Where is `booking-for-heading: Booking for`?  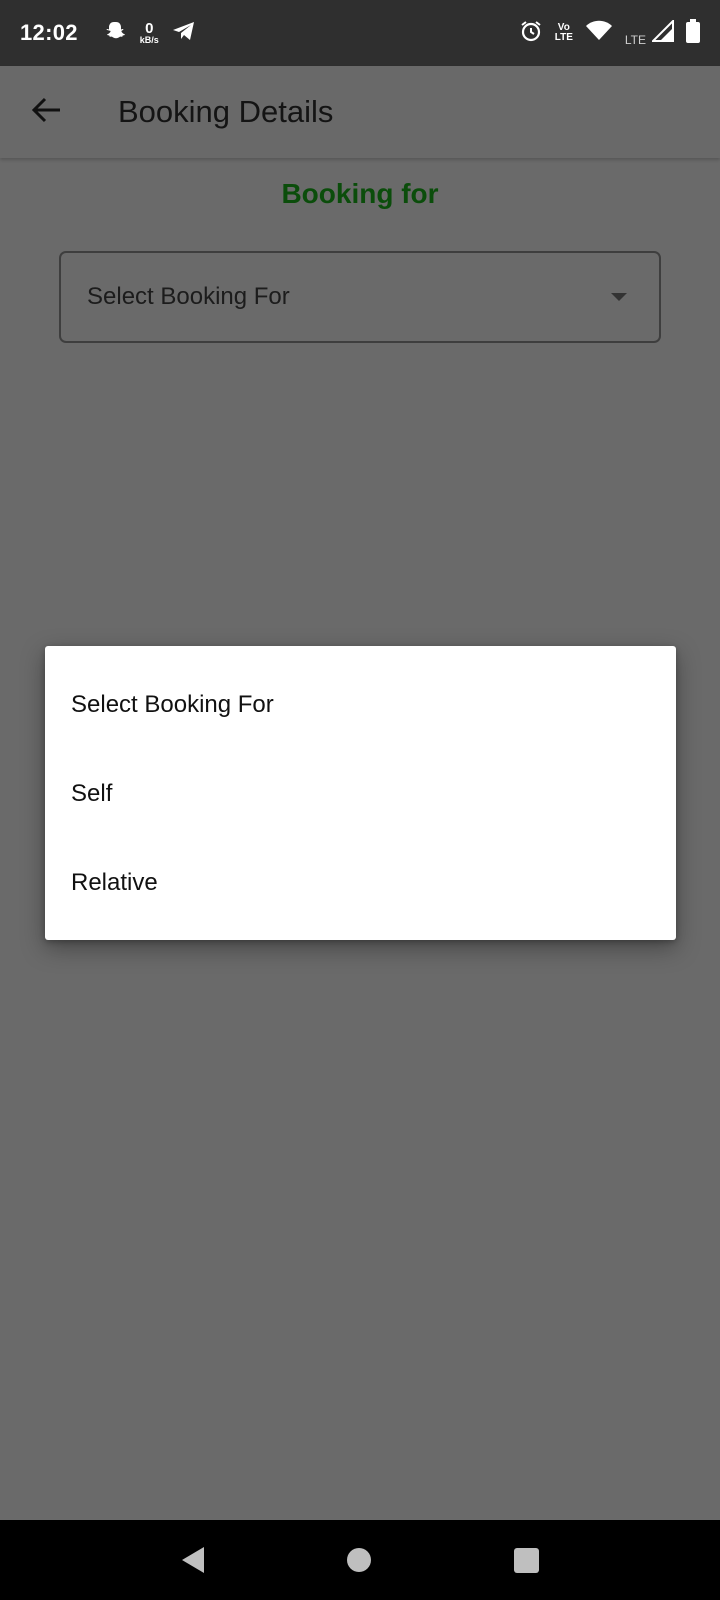 booking-for-heading: Booking for is located at coordinates (360, 193).